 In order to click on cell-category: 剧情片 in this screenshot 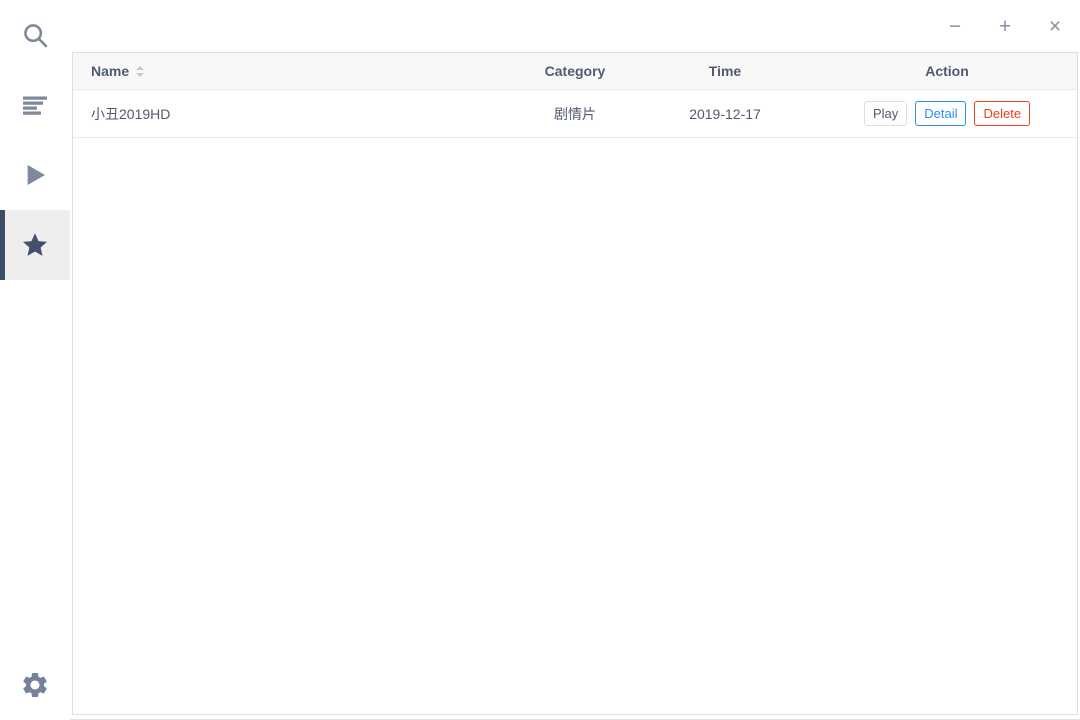, I will do `click(575, 113)`.